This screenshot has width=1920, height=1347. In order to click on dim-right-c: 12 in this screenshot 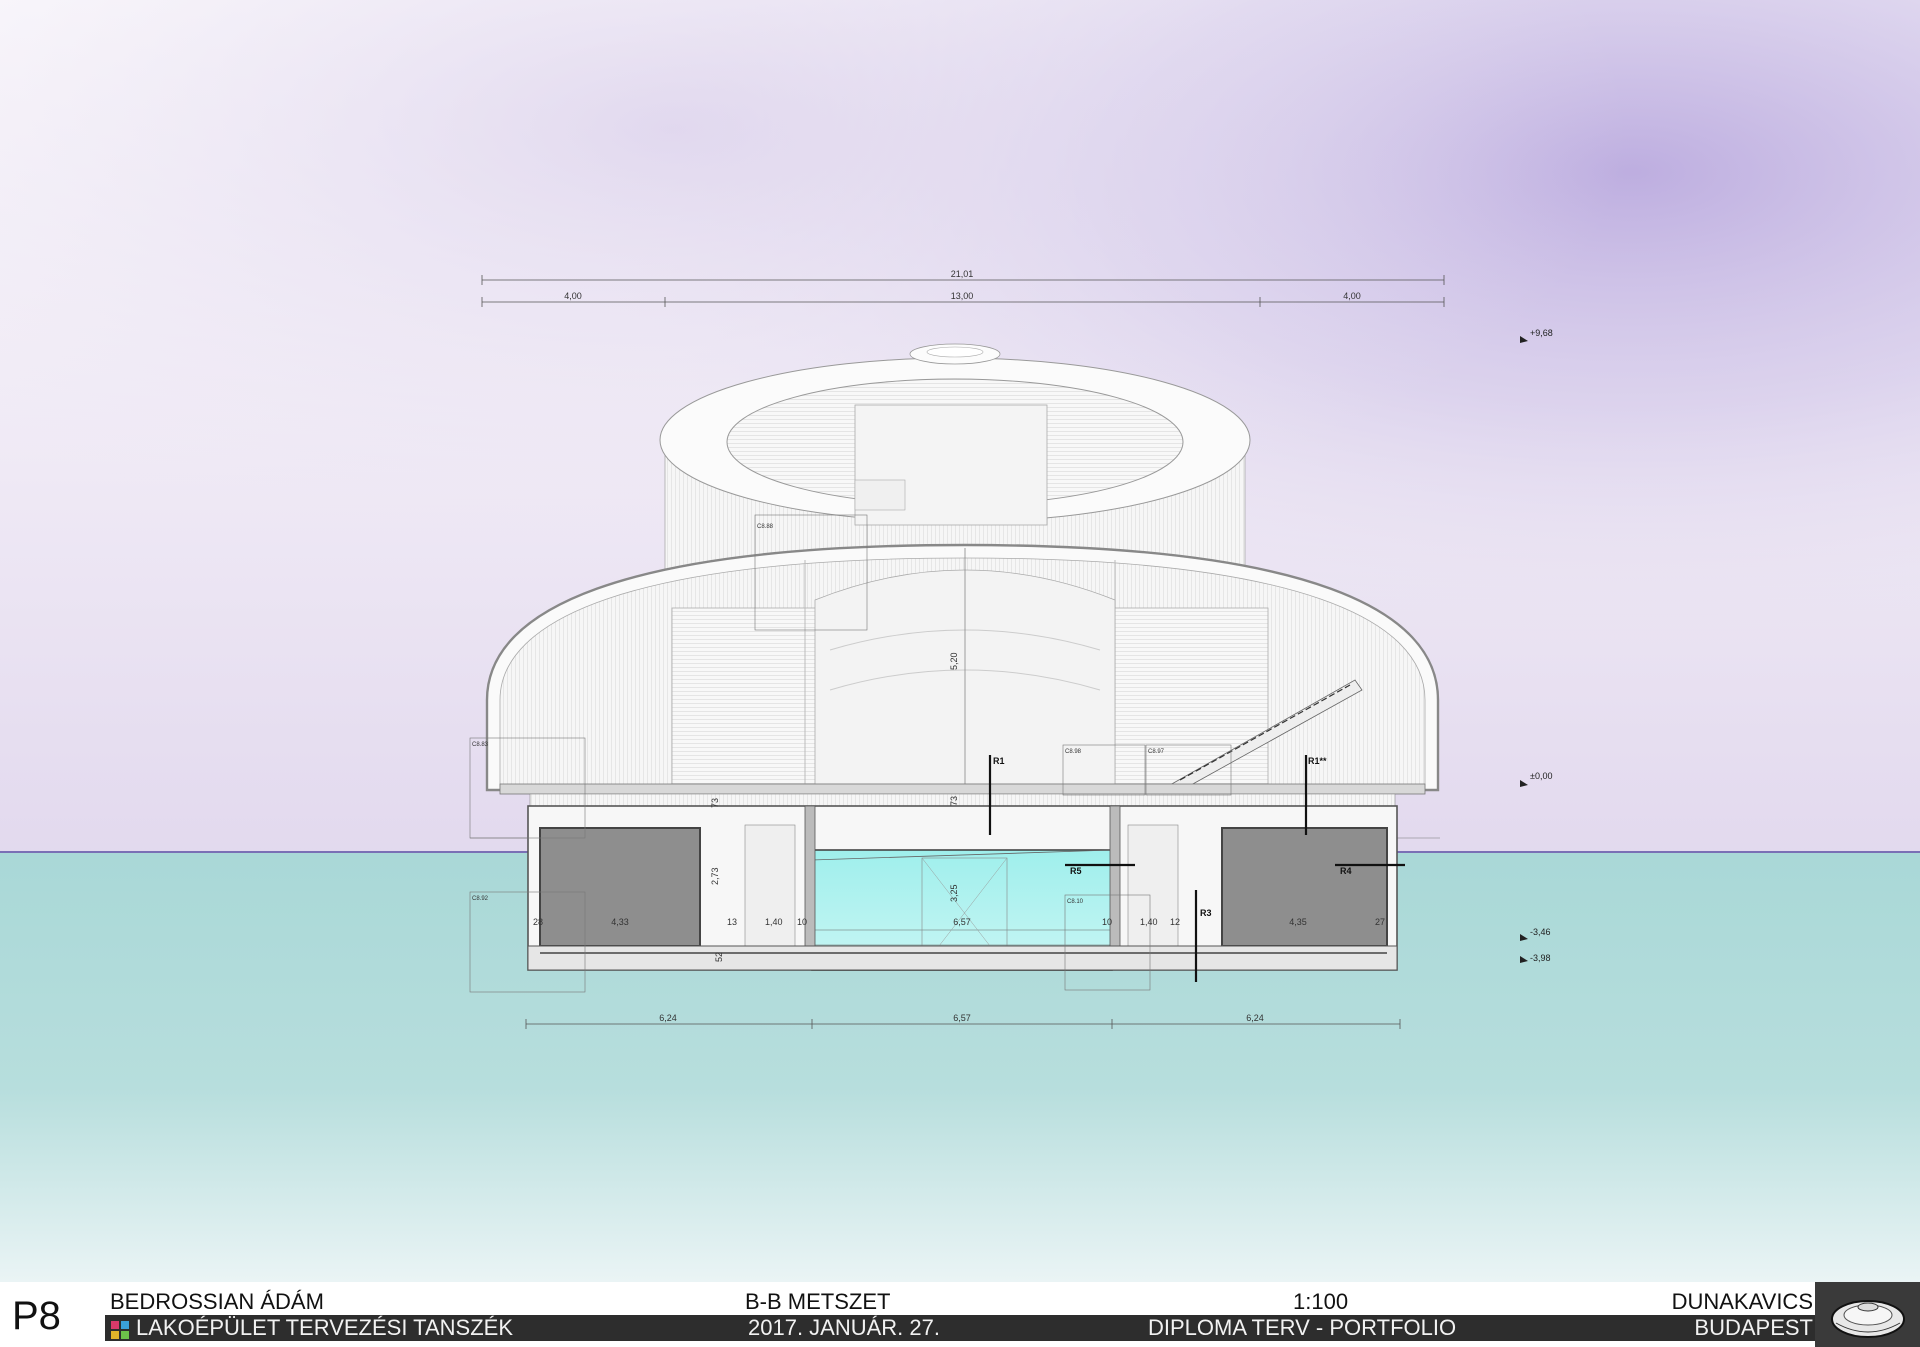, I will do `click(1175, 922)`.